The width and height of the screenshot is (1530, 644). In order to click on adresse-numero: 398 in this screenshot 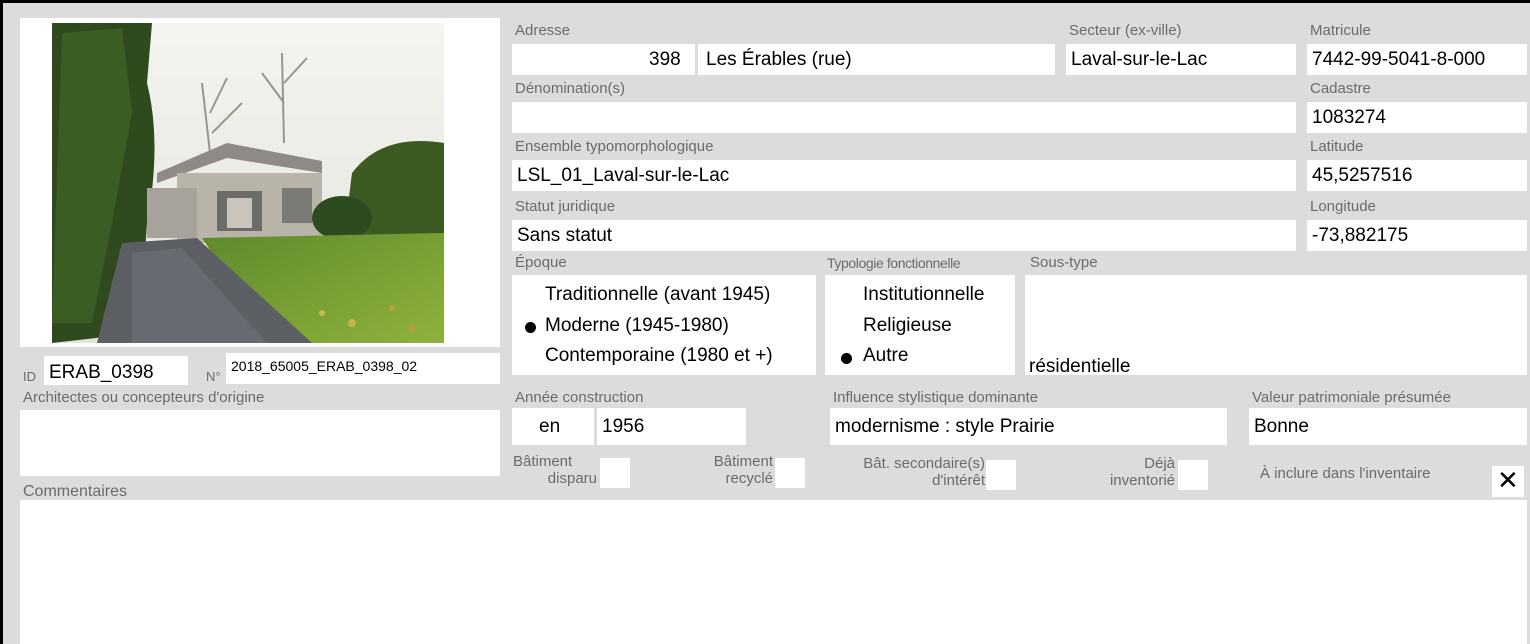, I will do `click(665, 59)`.